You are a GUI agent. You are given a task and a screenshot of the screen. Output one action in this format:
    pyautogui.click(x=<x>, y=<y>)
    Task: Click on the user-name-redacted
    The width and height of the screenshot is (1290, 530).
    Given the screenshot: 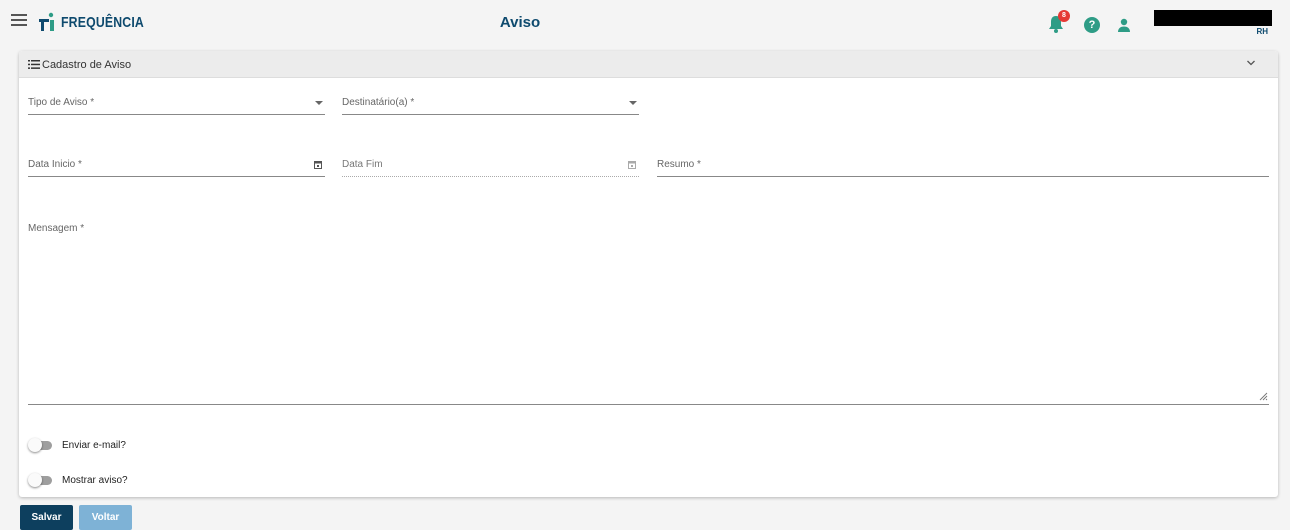 What is the action you would take?
    pyautogui.click(x=1213, y=18)
    